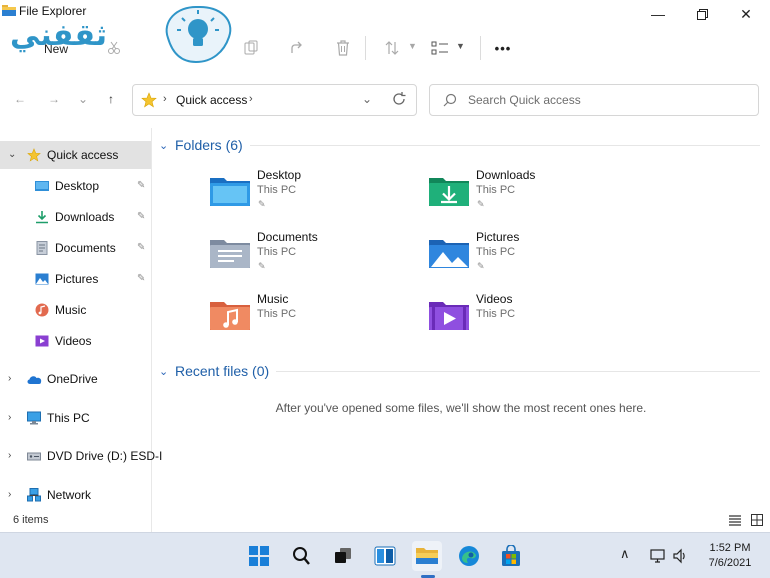 The width and height of the screenshot is (770, 578). Describe the element at coordinates (392, 48) in the screenshot. I see `sort-icon` at that location.